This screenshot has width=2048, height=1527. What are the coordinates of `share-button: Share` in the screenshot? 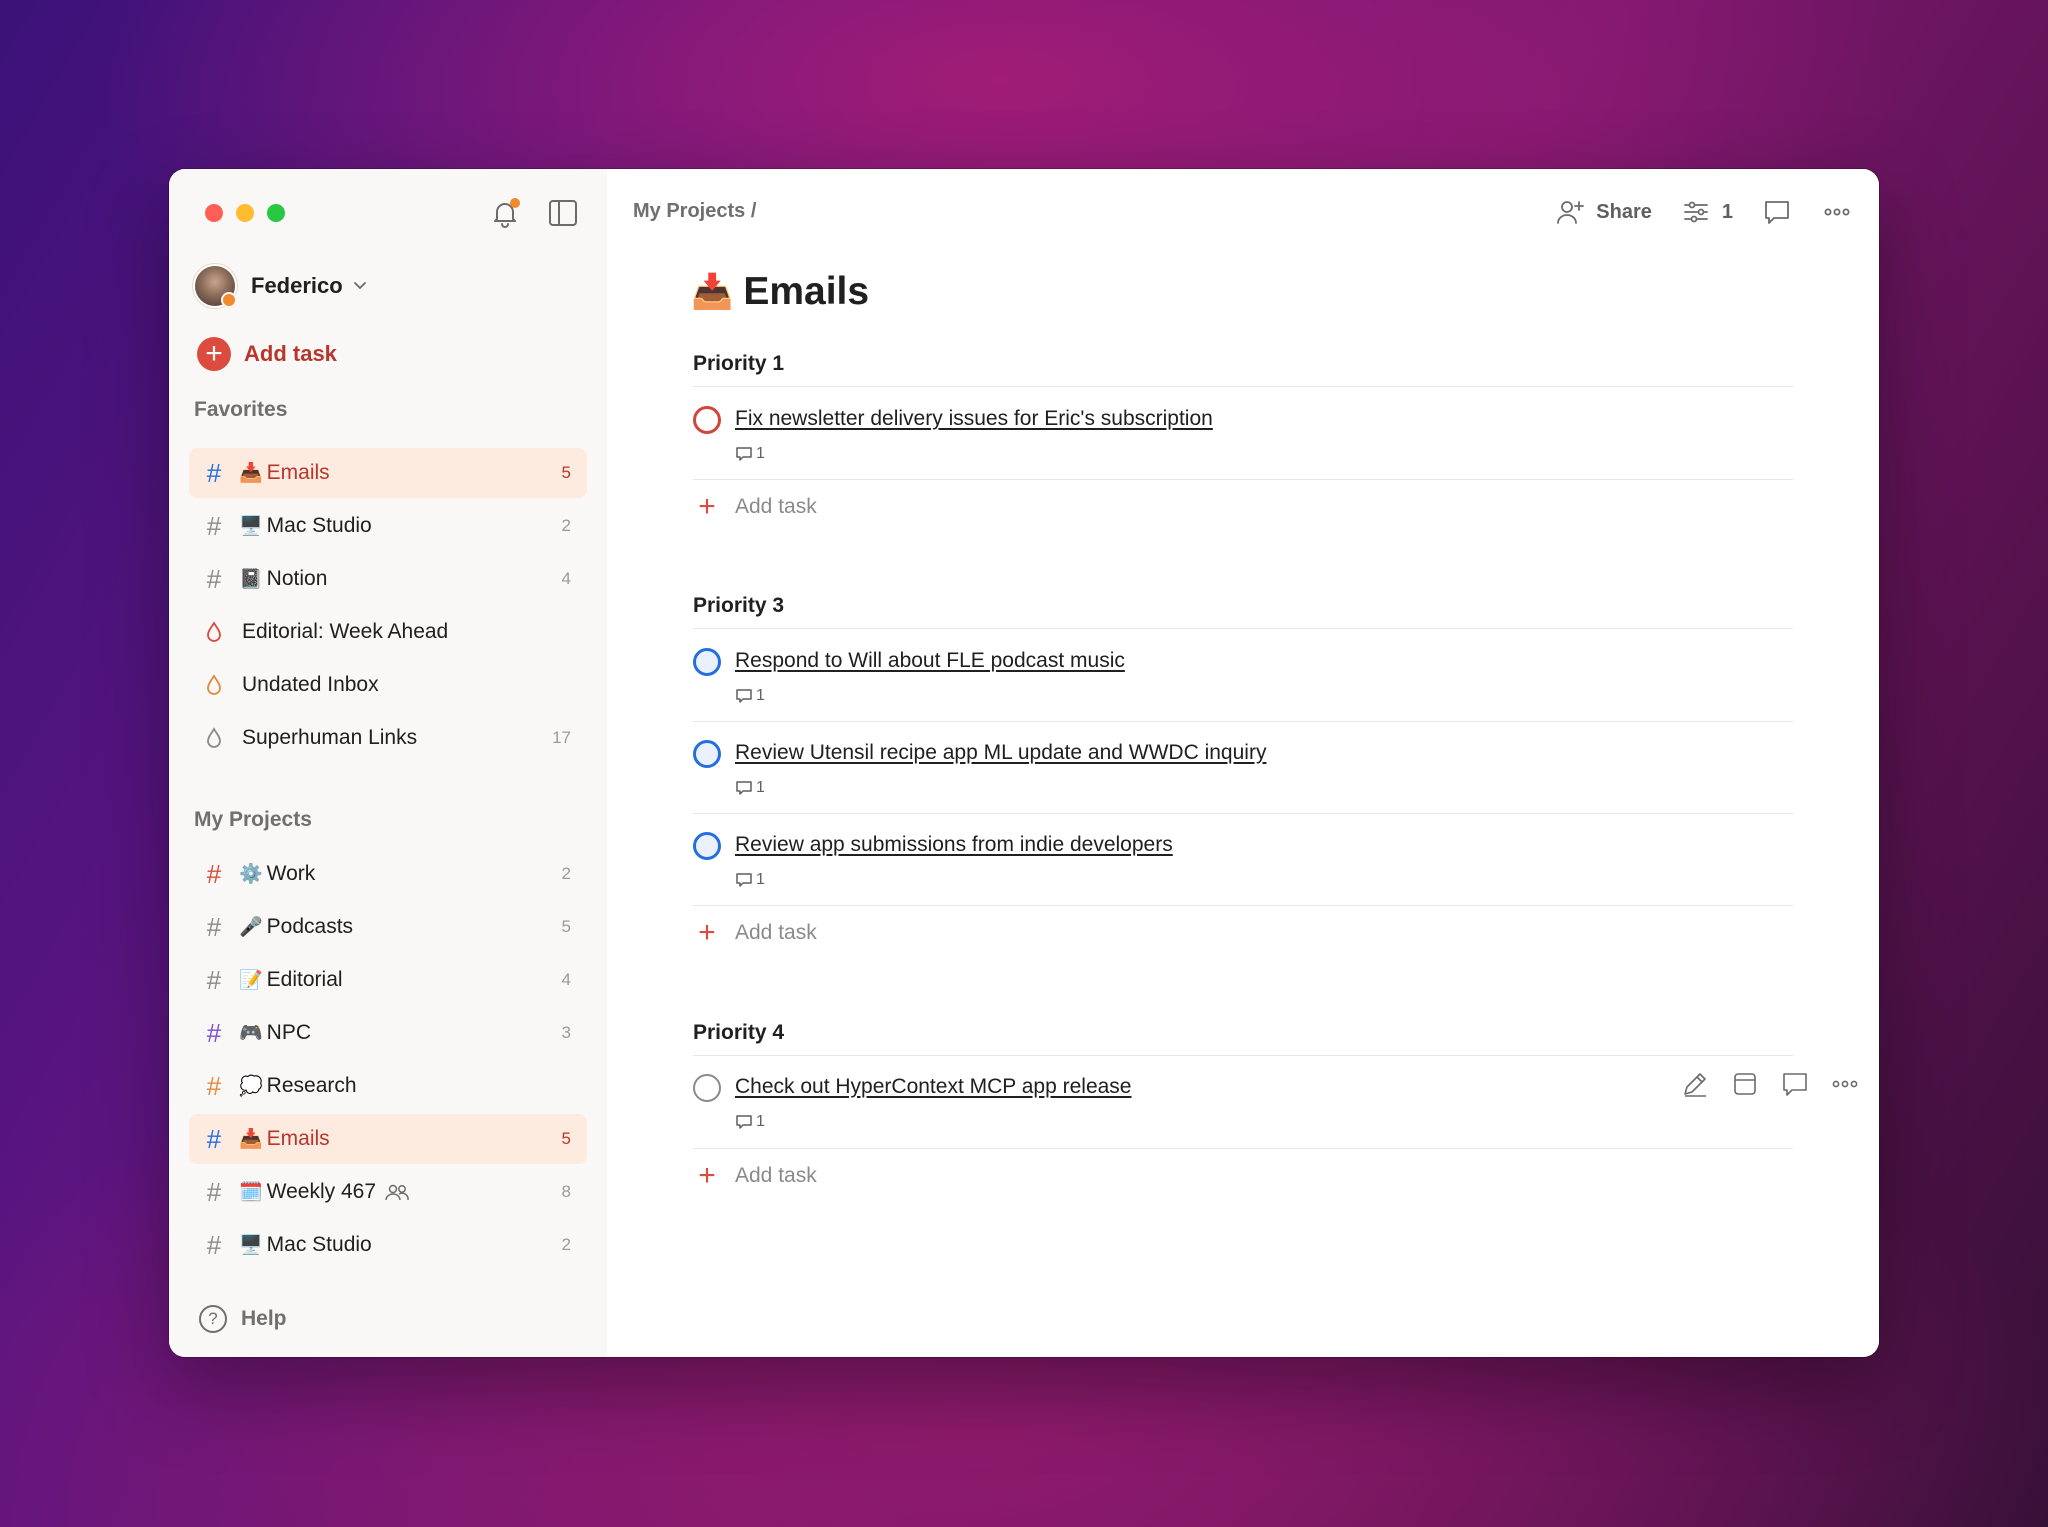 It's located at (1603, 212).